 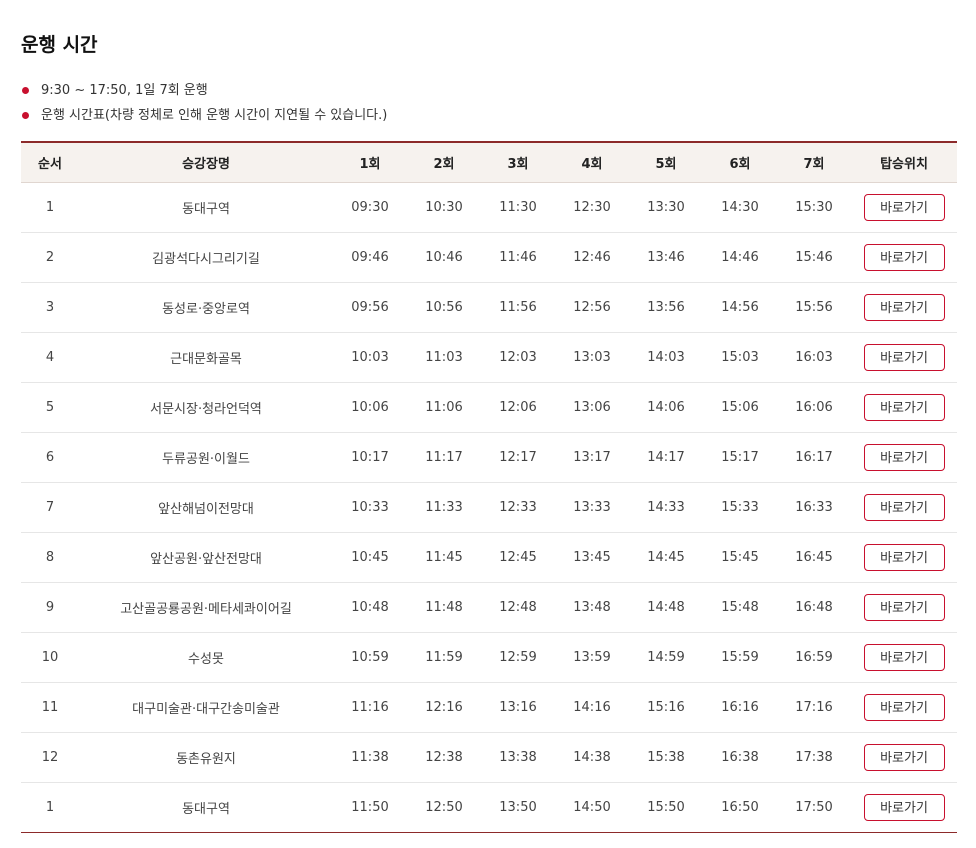 I want to click on departure-time-cell: 10:33, so click(x=370, y=507).